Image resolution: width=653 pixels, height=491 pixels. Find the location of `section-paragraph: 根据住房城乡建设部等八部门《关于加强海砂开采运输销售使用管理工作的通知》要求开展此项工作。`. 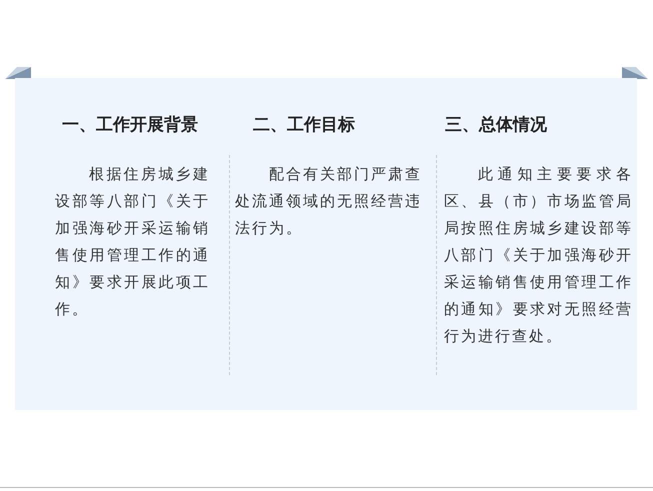

section-paragraph: 根据住房城乡建设部等八部门《关于加强海砂开采运输销售使用管理工作的通知》要求开展此项工作。 is located at coordinates (132, 242).